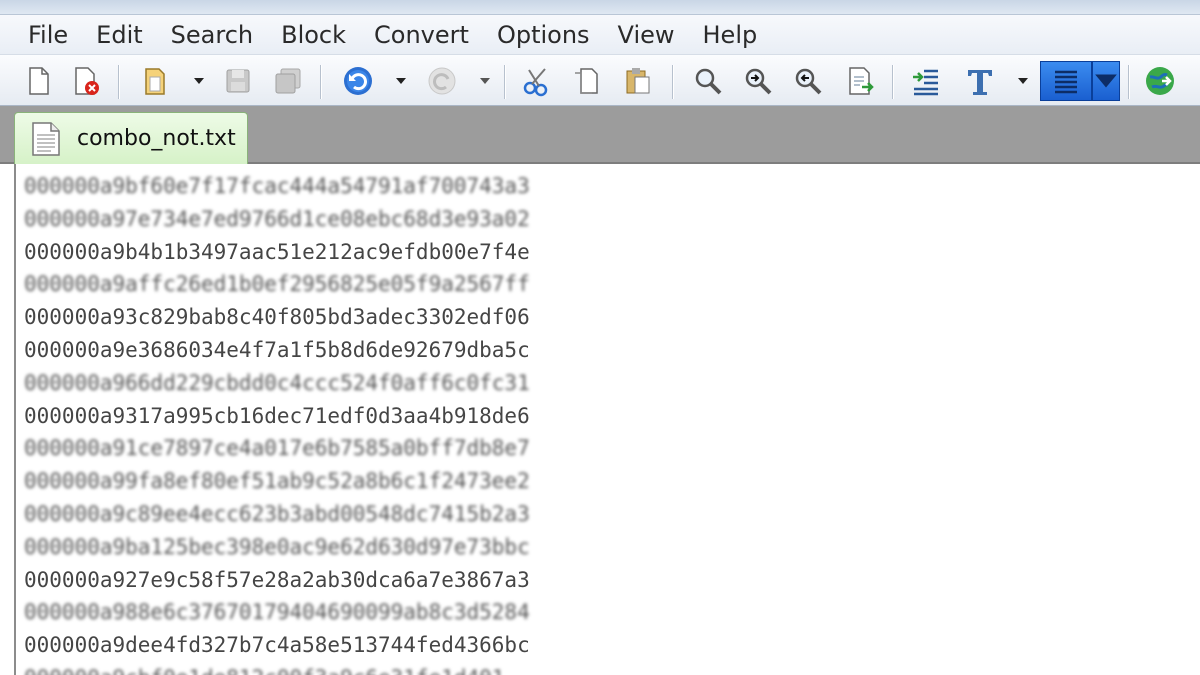 The width and height of the screenshot is (1200, 675). Describe the element at coordinates (1106, 81) in the screenshot. I see `view-mode-dropdown-icon` at that location.